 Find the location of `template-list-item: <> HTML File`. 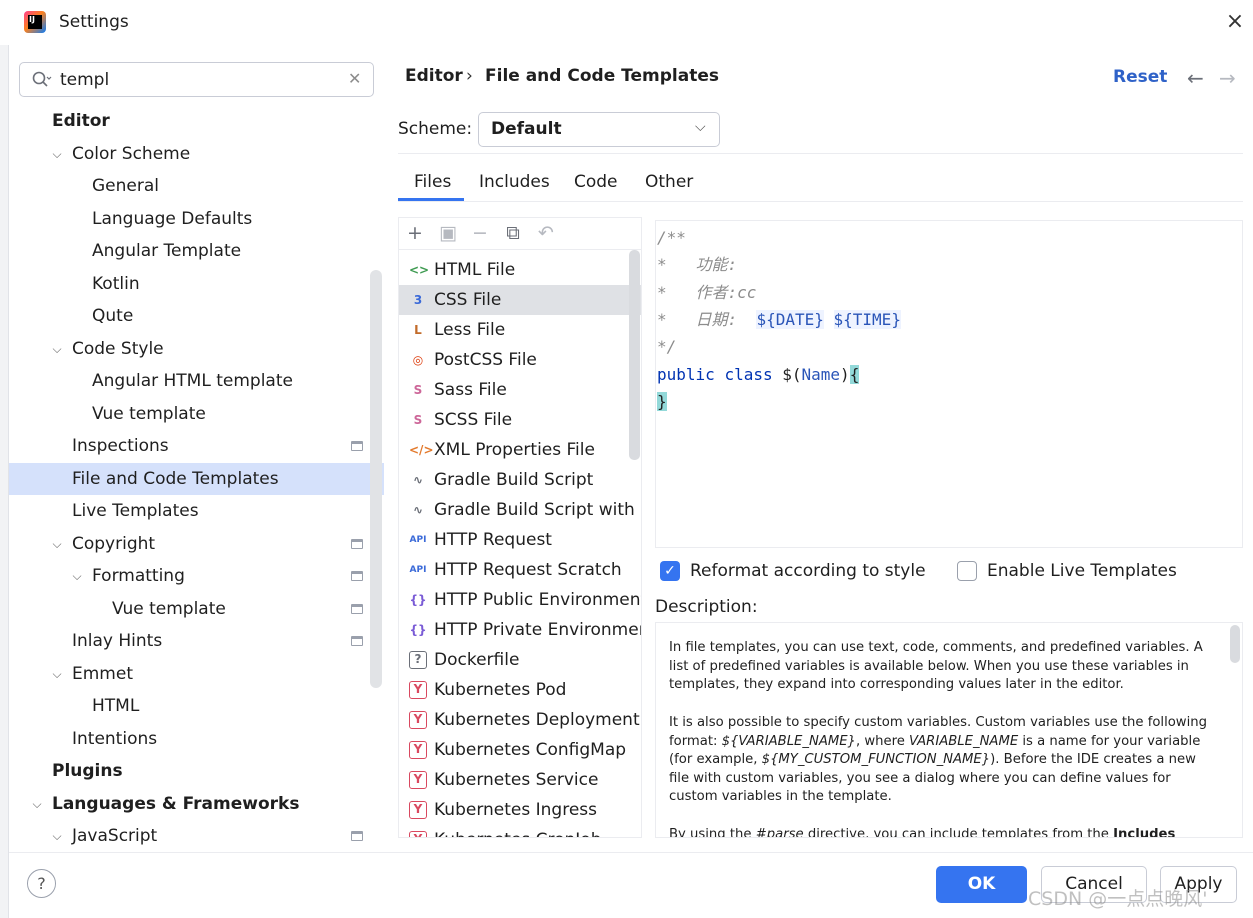

template-list-item: <> HTML File is located at coordinates (520, 270).